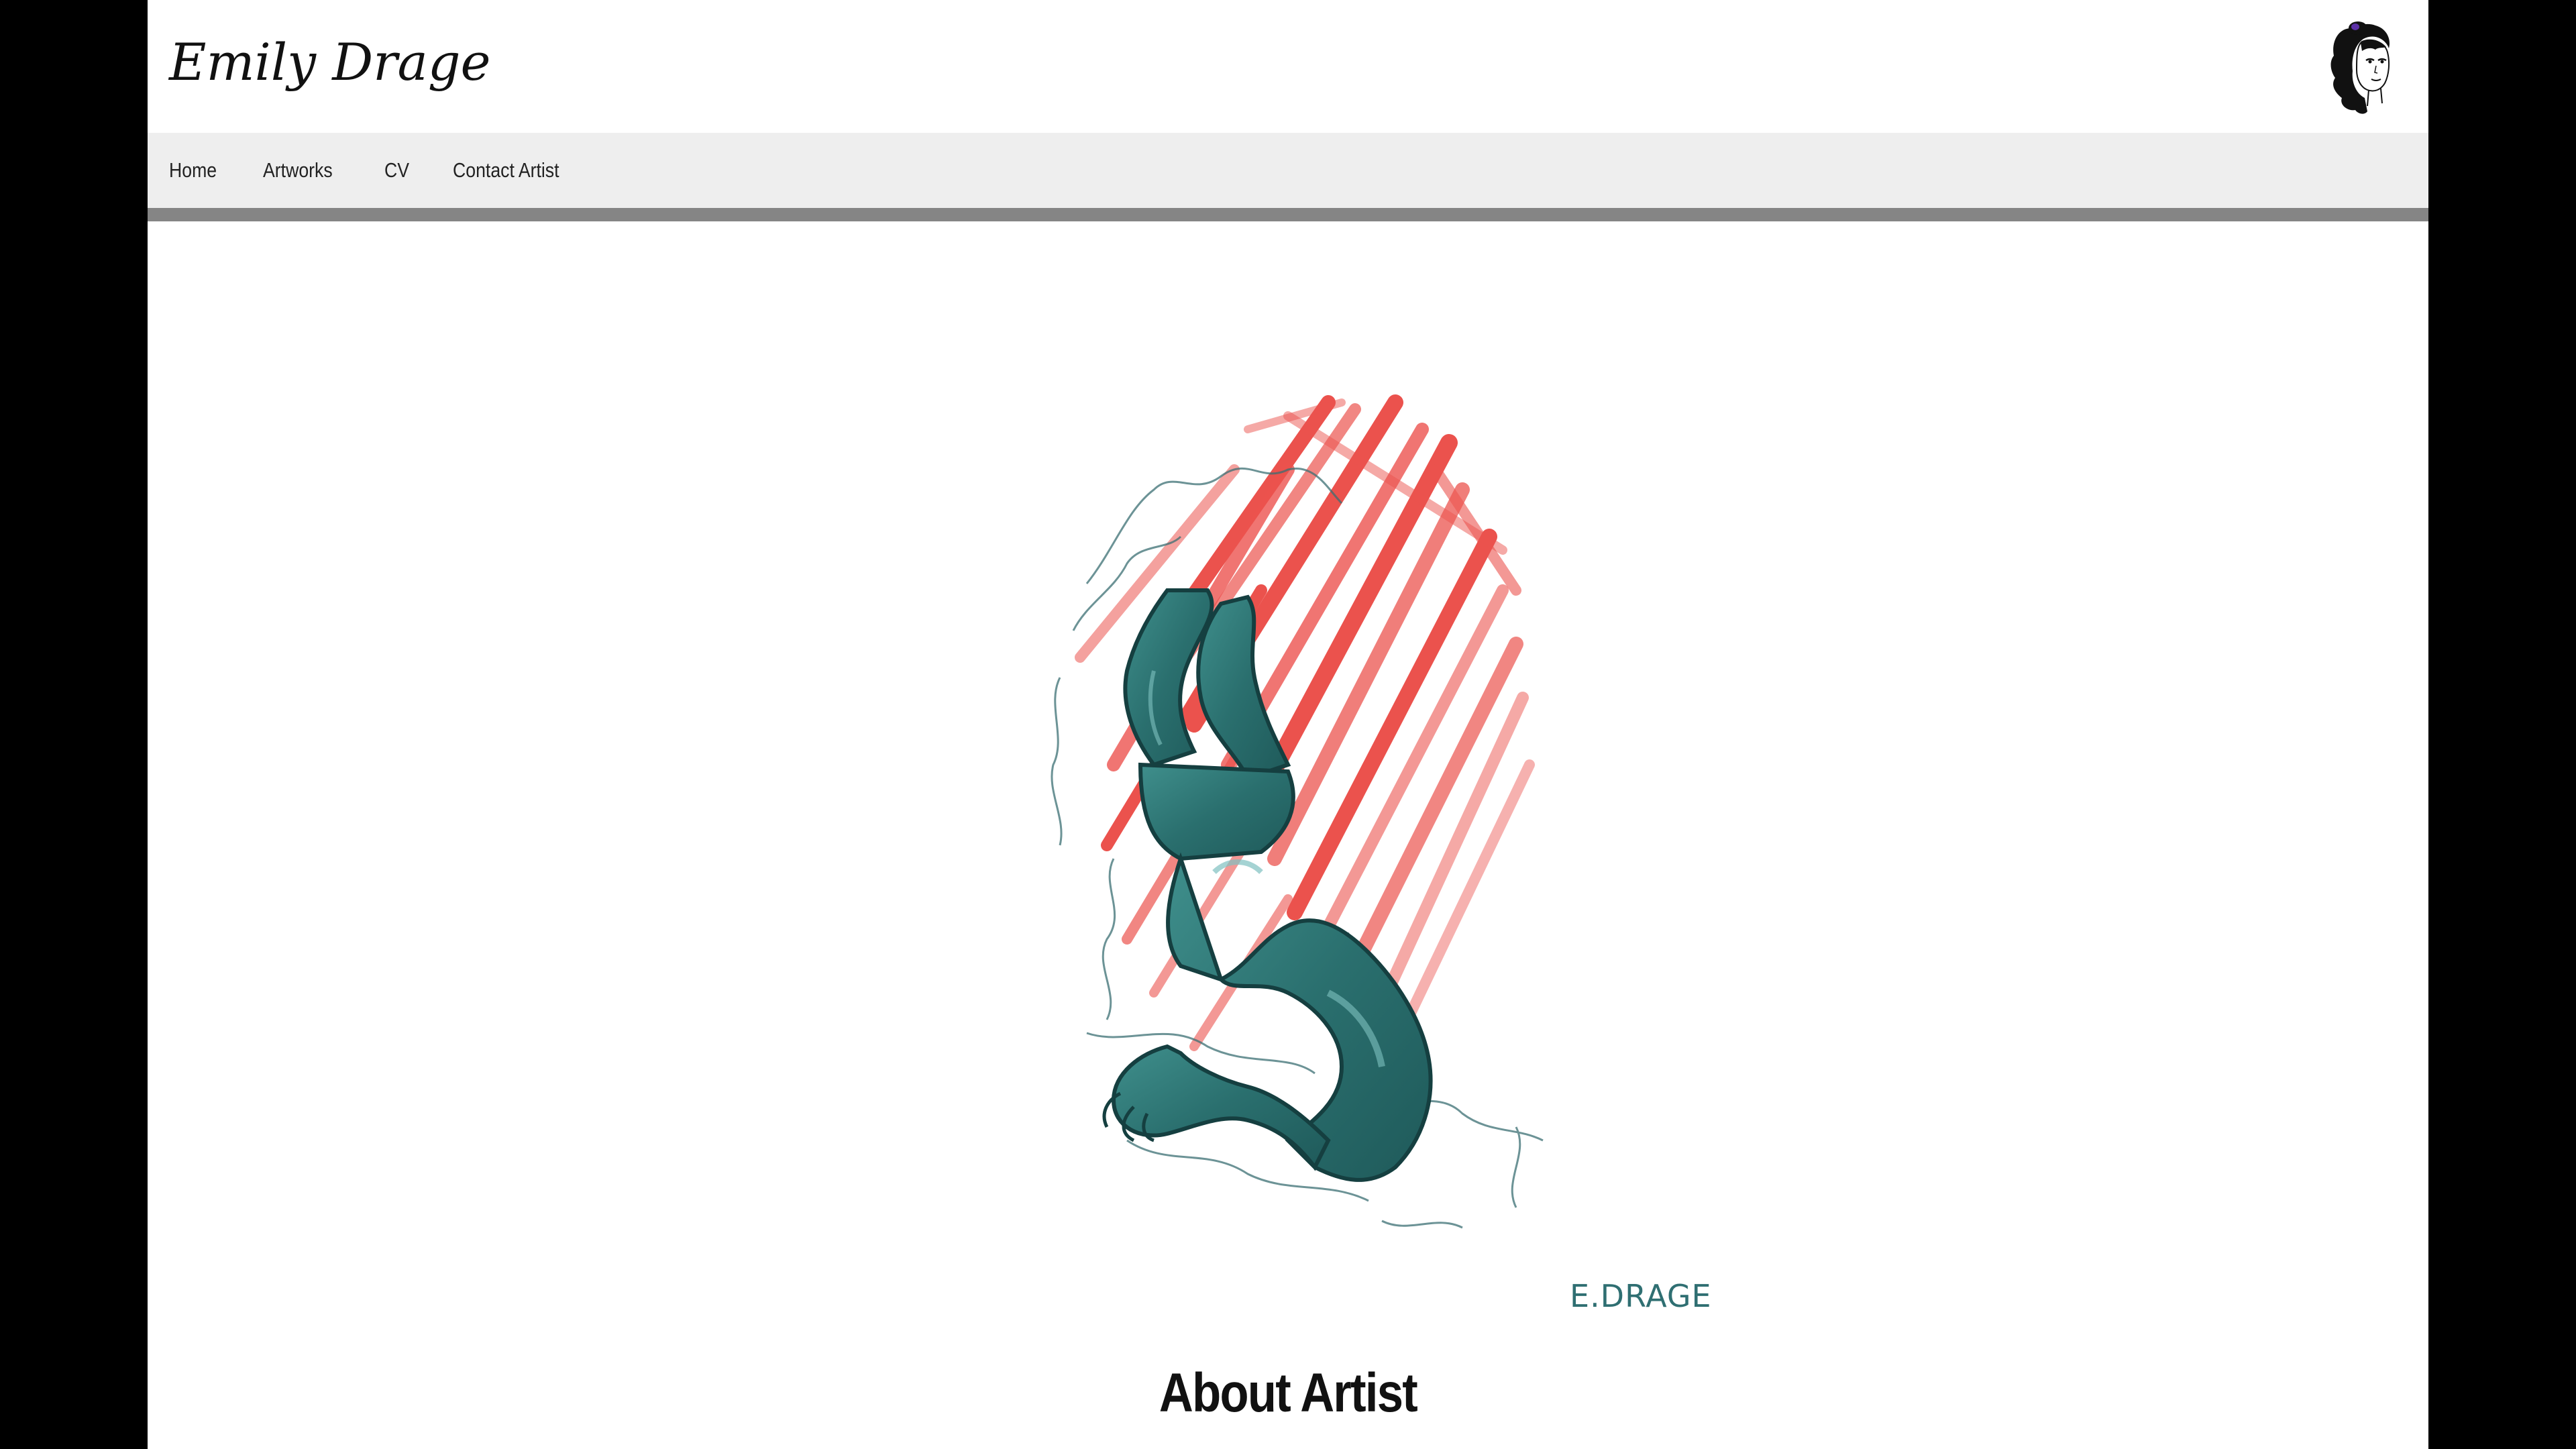 The height and width of the screenshot is (1449, 2576). Describe the element at coordinates (1641, 1296) in the screenshot. I see `artwork-signature: E.DRAGE` at that location.